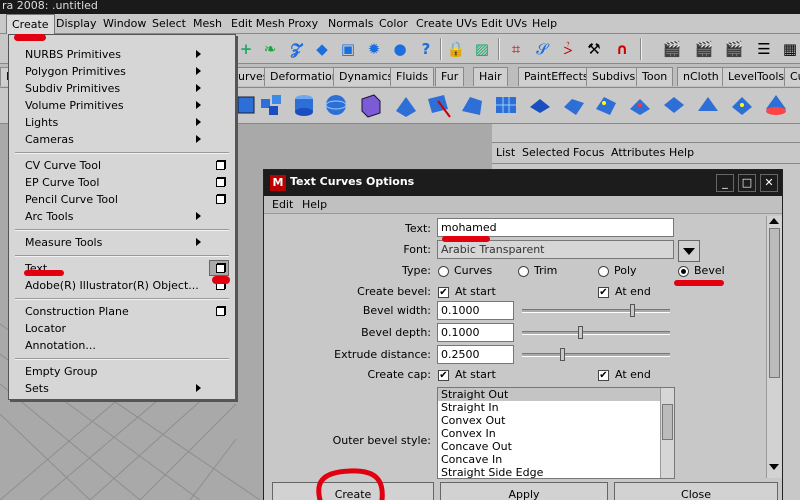 The width and height of the screenshot is (800, 500). Describe the element at coordinates (540, 105) in the screenshot. I see `shelf-poly-extrude-icon` at that location.